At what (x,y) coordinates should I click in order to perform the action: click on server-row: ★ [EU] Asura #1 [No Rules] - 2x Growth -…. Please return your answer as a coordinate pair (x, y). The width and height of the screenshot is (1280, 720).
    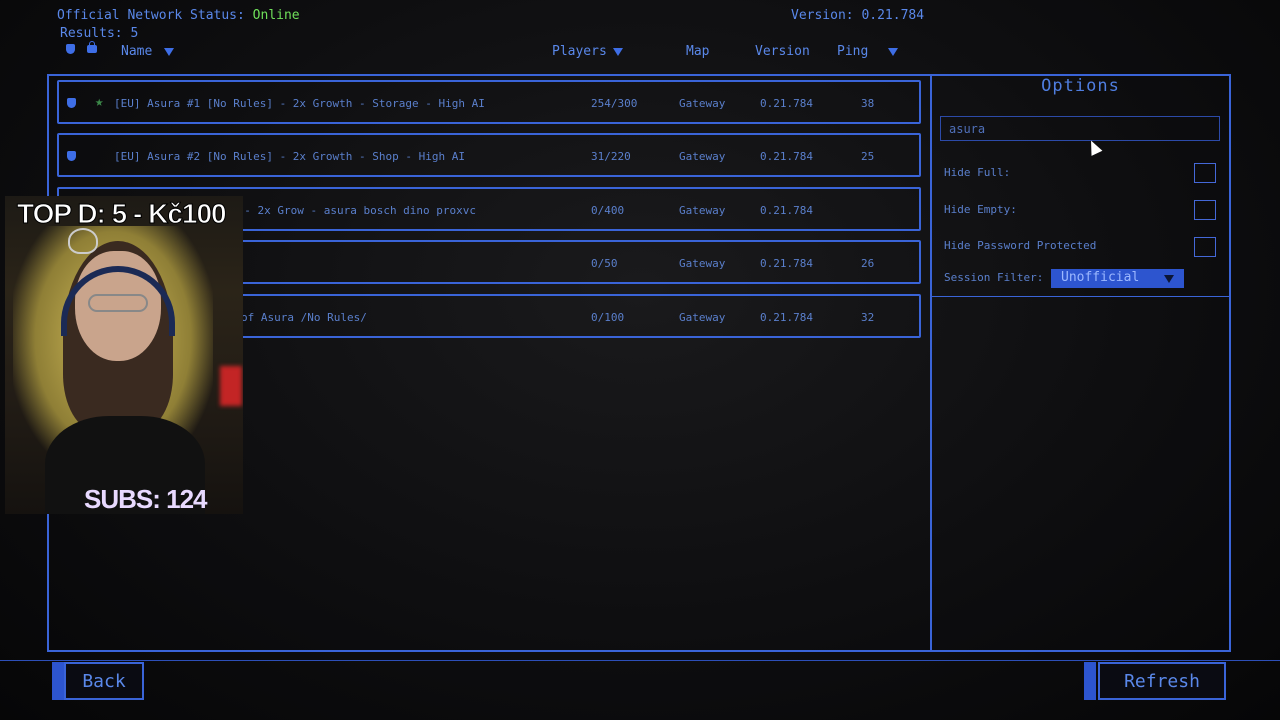
    Looking at the image, I should click on (489, 102).